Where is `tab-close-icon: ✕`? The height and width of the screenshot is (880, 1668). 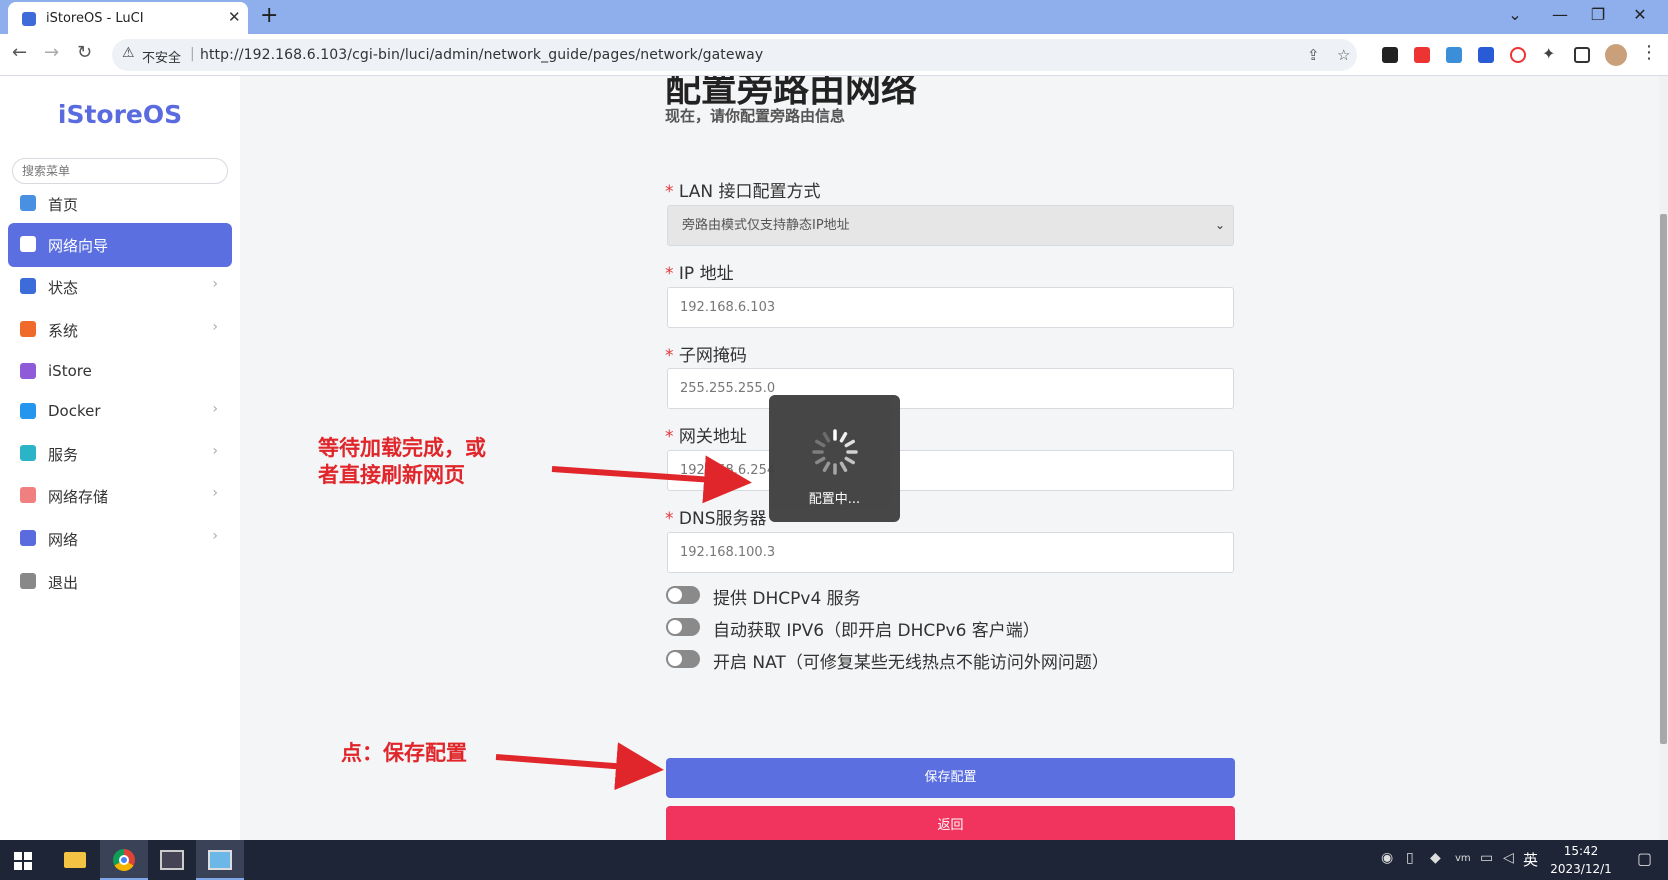
tab-close-icon: ✕ is located at coordinates (234, 17).